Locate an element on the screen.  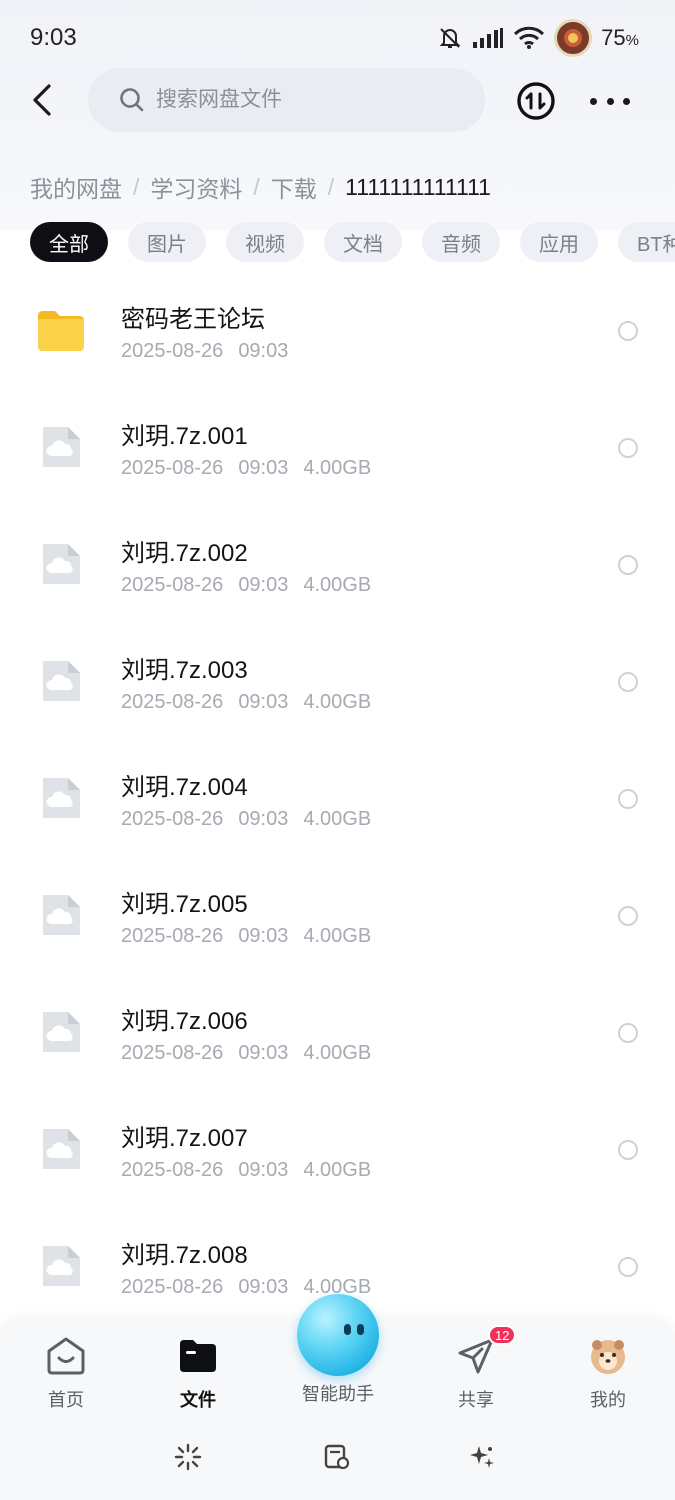
nav-assistant-label: 智能助手 is located at coordinates (338, 1394).